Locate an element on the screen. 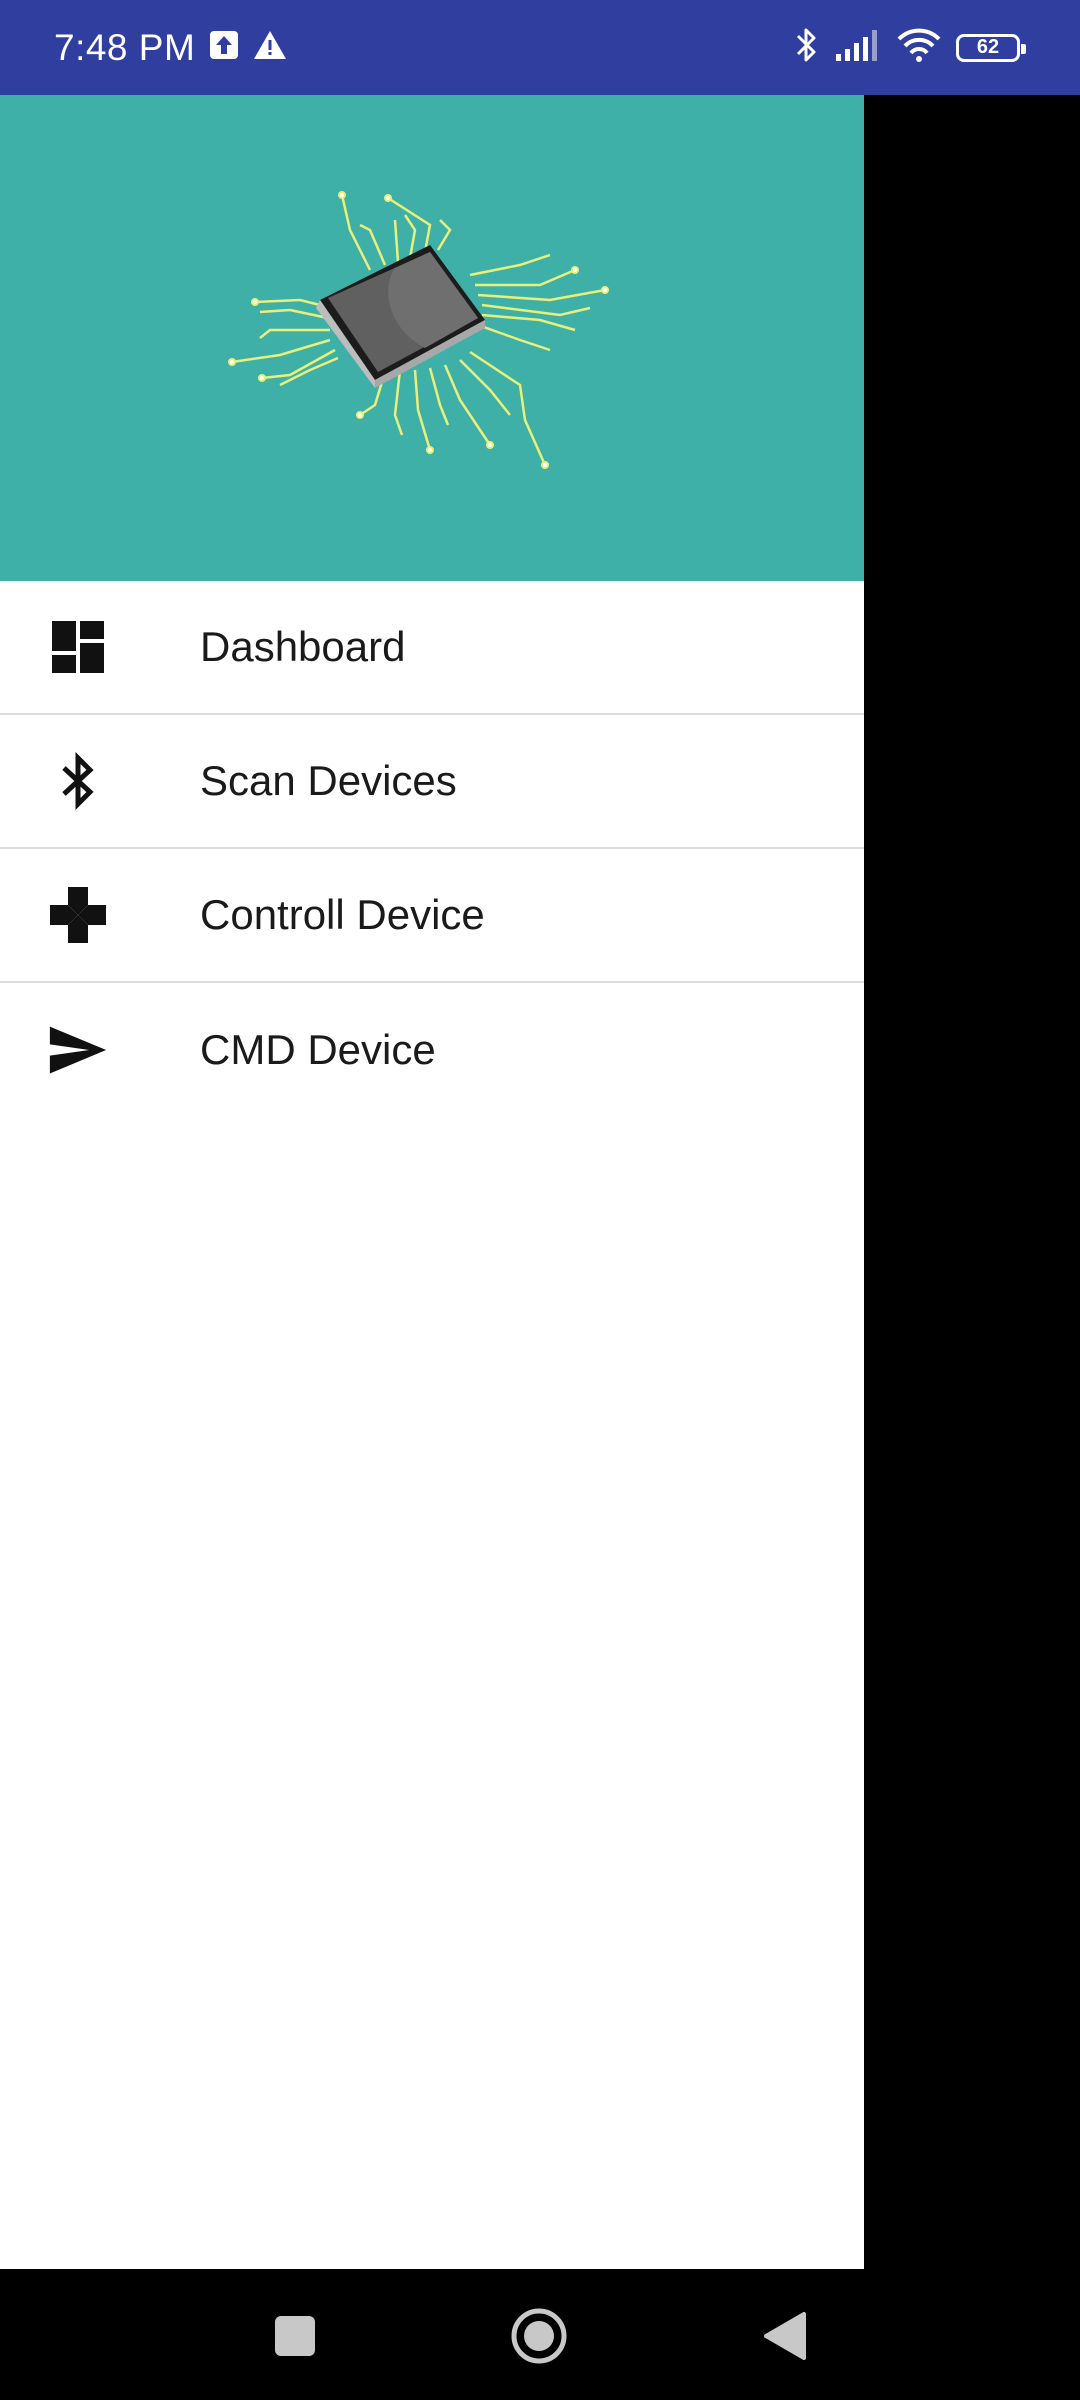  battery-level: 62 is located at coordinates (988, 47).